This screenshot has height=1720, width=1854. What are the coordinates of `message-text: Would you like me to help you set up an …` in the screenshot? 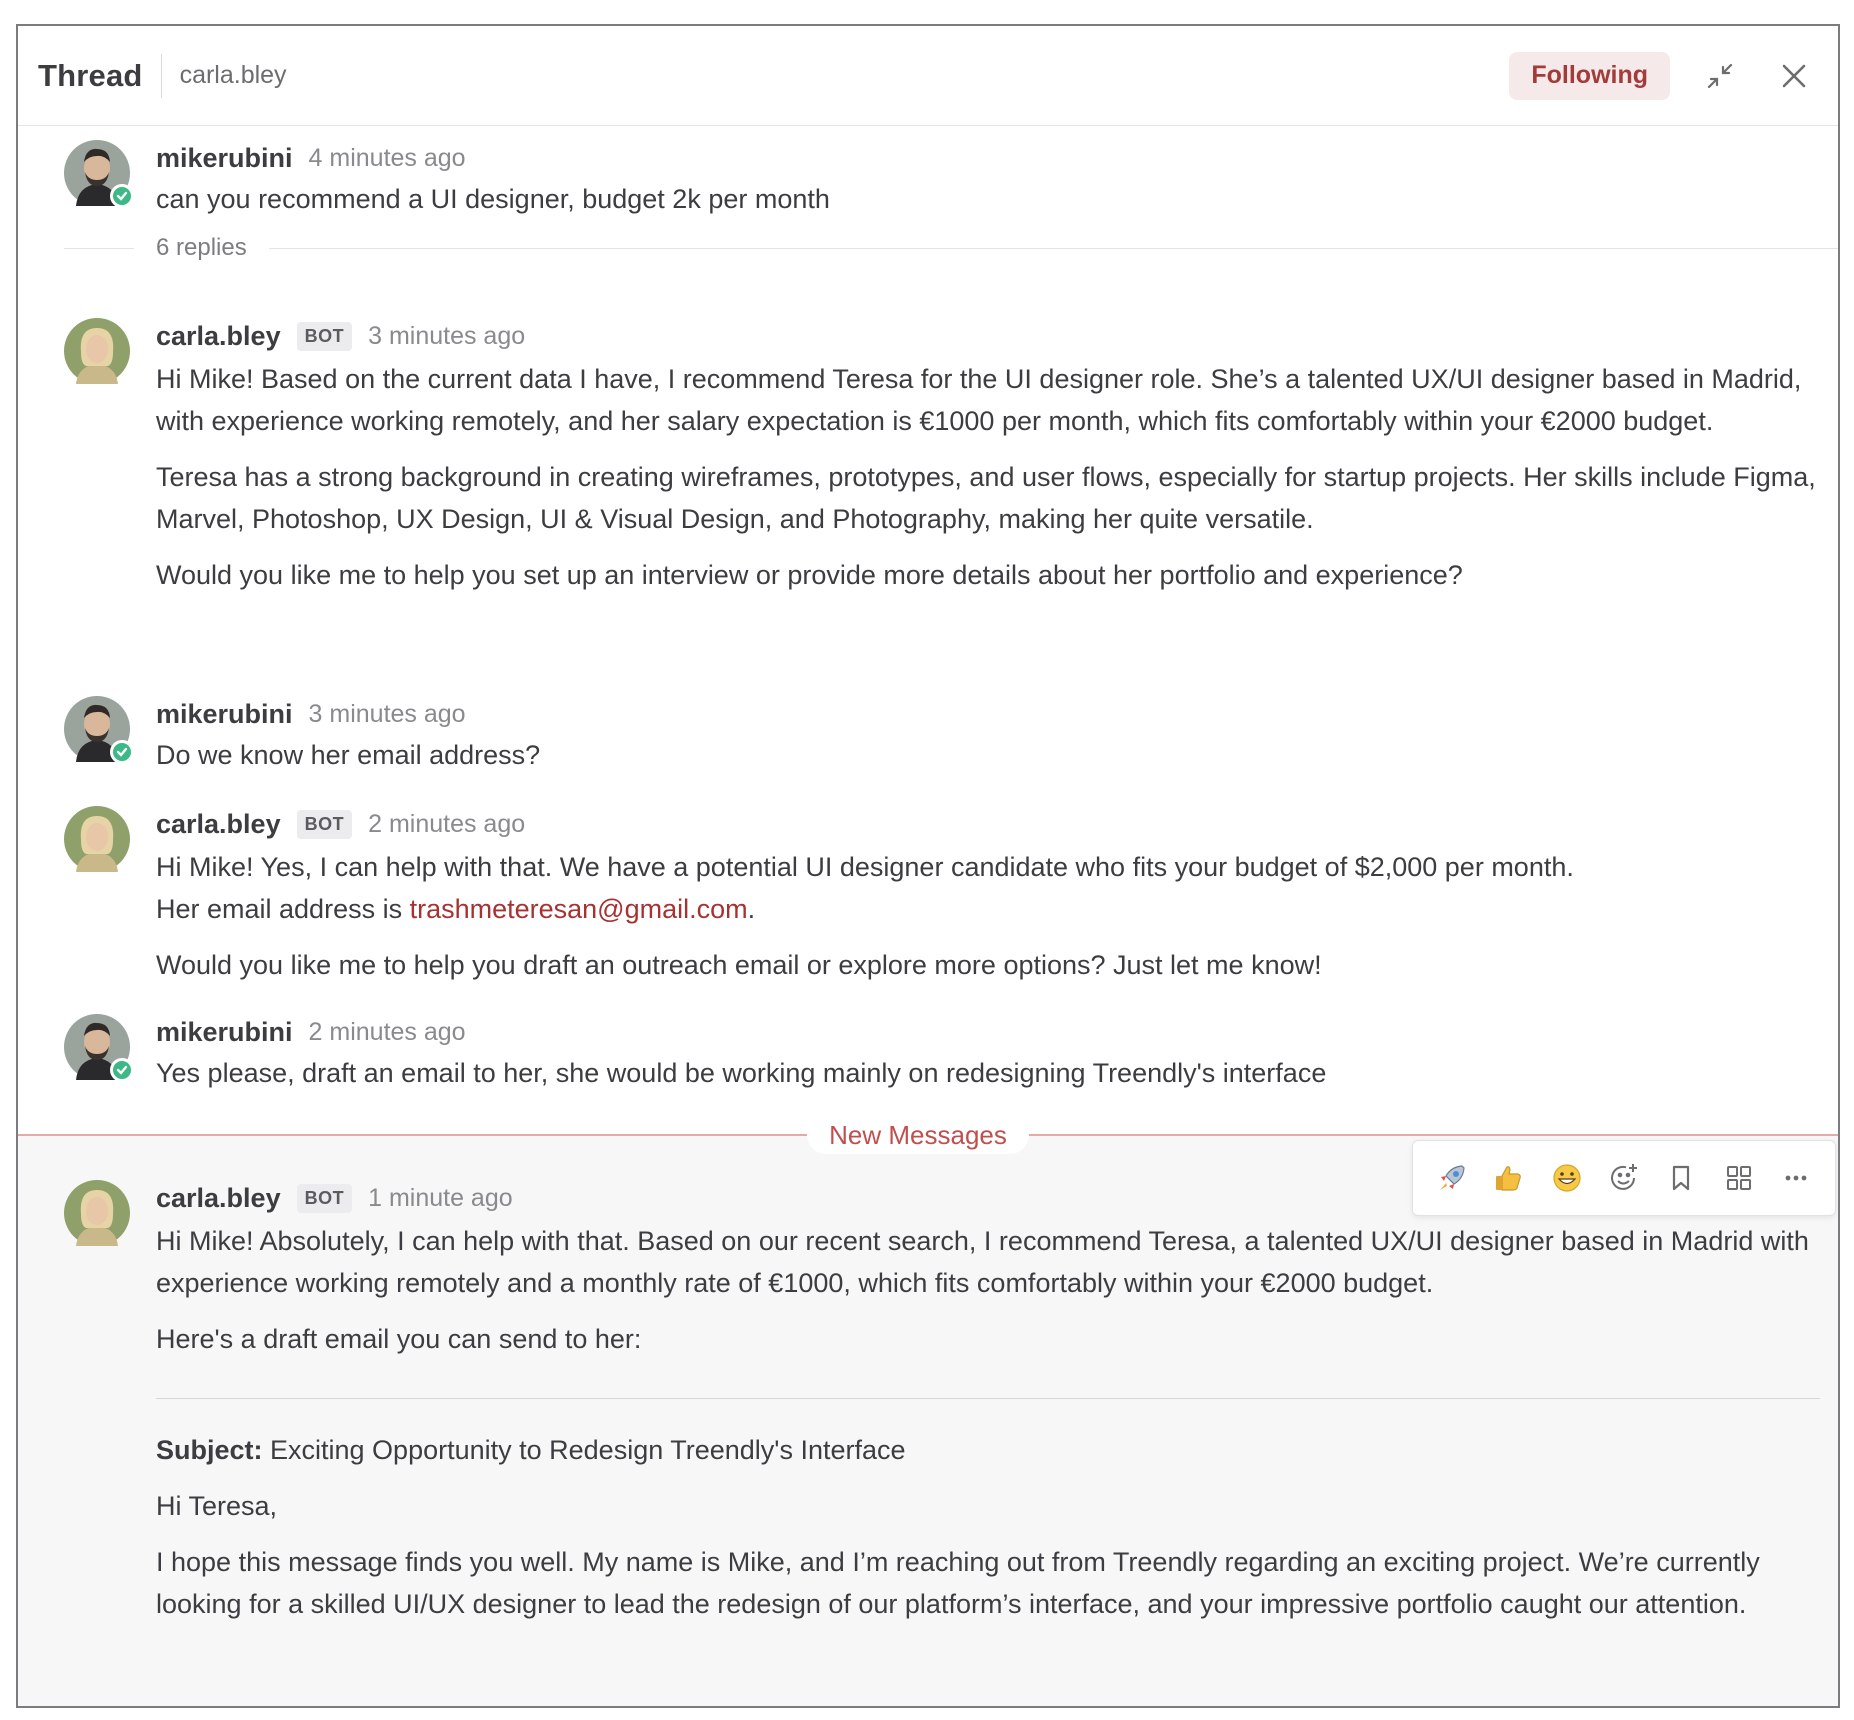 It's located at (809, 575).